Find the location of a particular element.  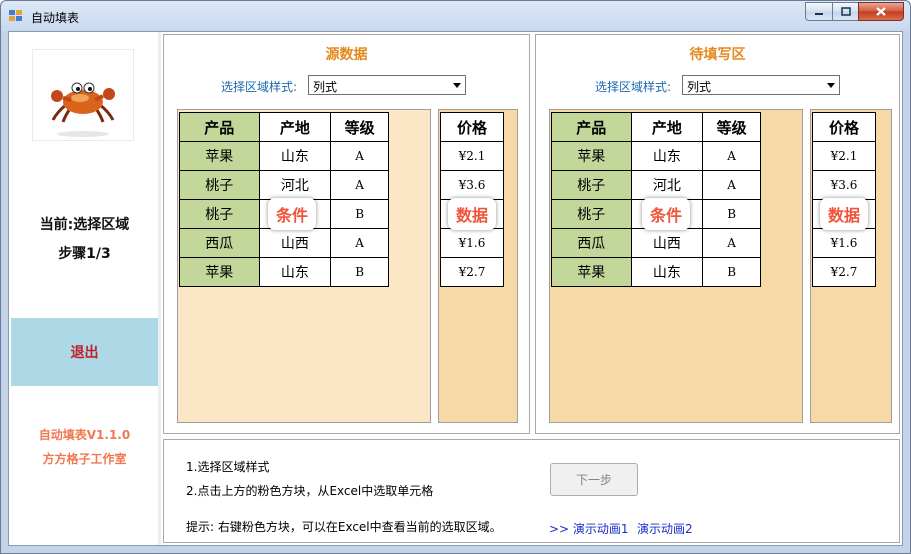

exit-button: 退出 is located at coordinates (84, 352).